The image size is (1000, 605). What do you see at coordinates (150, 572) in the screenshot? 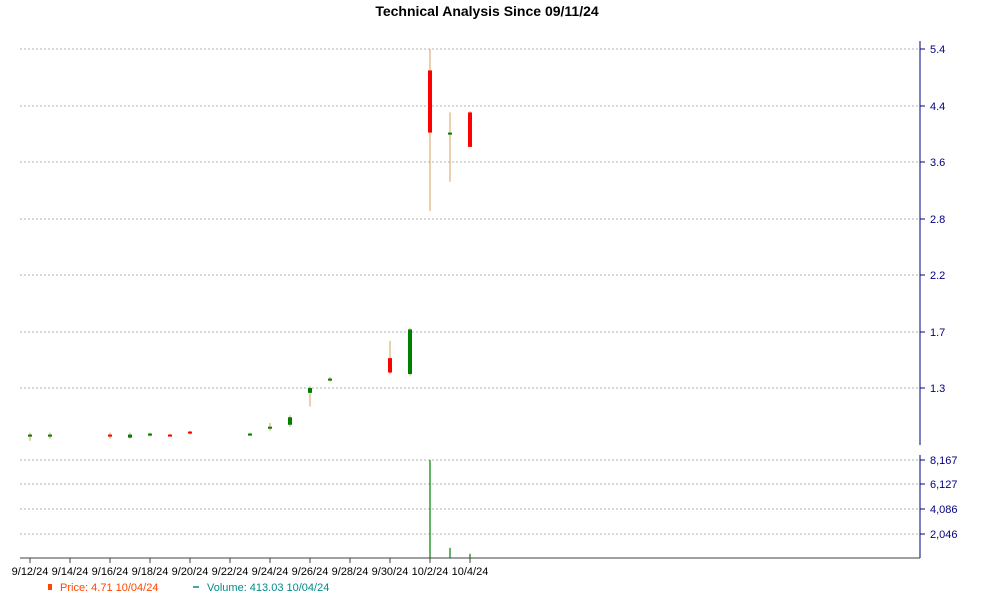
I see `x-tick-label: 9/18/24` at bounding box center [150, 572].